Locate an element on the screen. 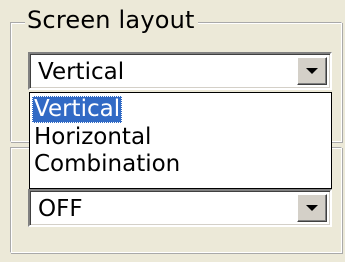  dropdown-option-horizontal: Horizontal is located at coordinates (92, 137).